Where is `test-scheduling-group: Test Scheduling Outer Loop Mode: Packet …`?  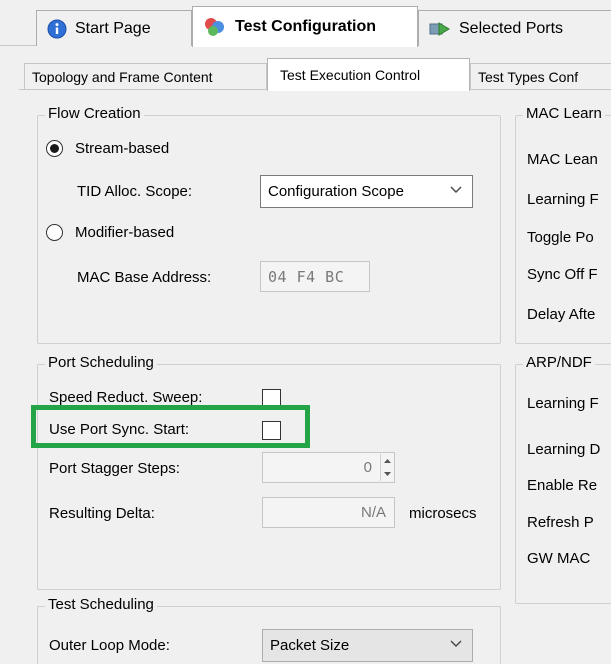 test-scheduling-group: Test Scheduling Outer Loop Mode: Packet … is located at coordinates (269, 630).